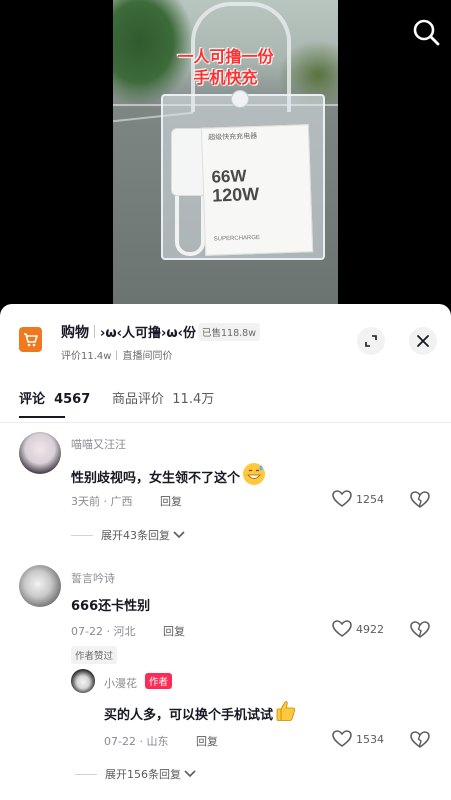  I want to click on tab-reviews-label: 商品评价, so click(138, 399).